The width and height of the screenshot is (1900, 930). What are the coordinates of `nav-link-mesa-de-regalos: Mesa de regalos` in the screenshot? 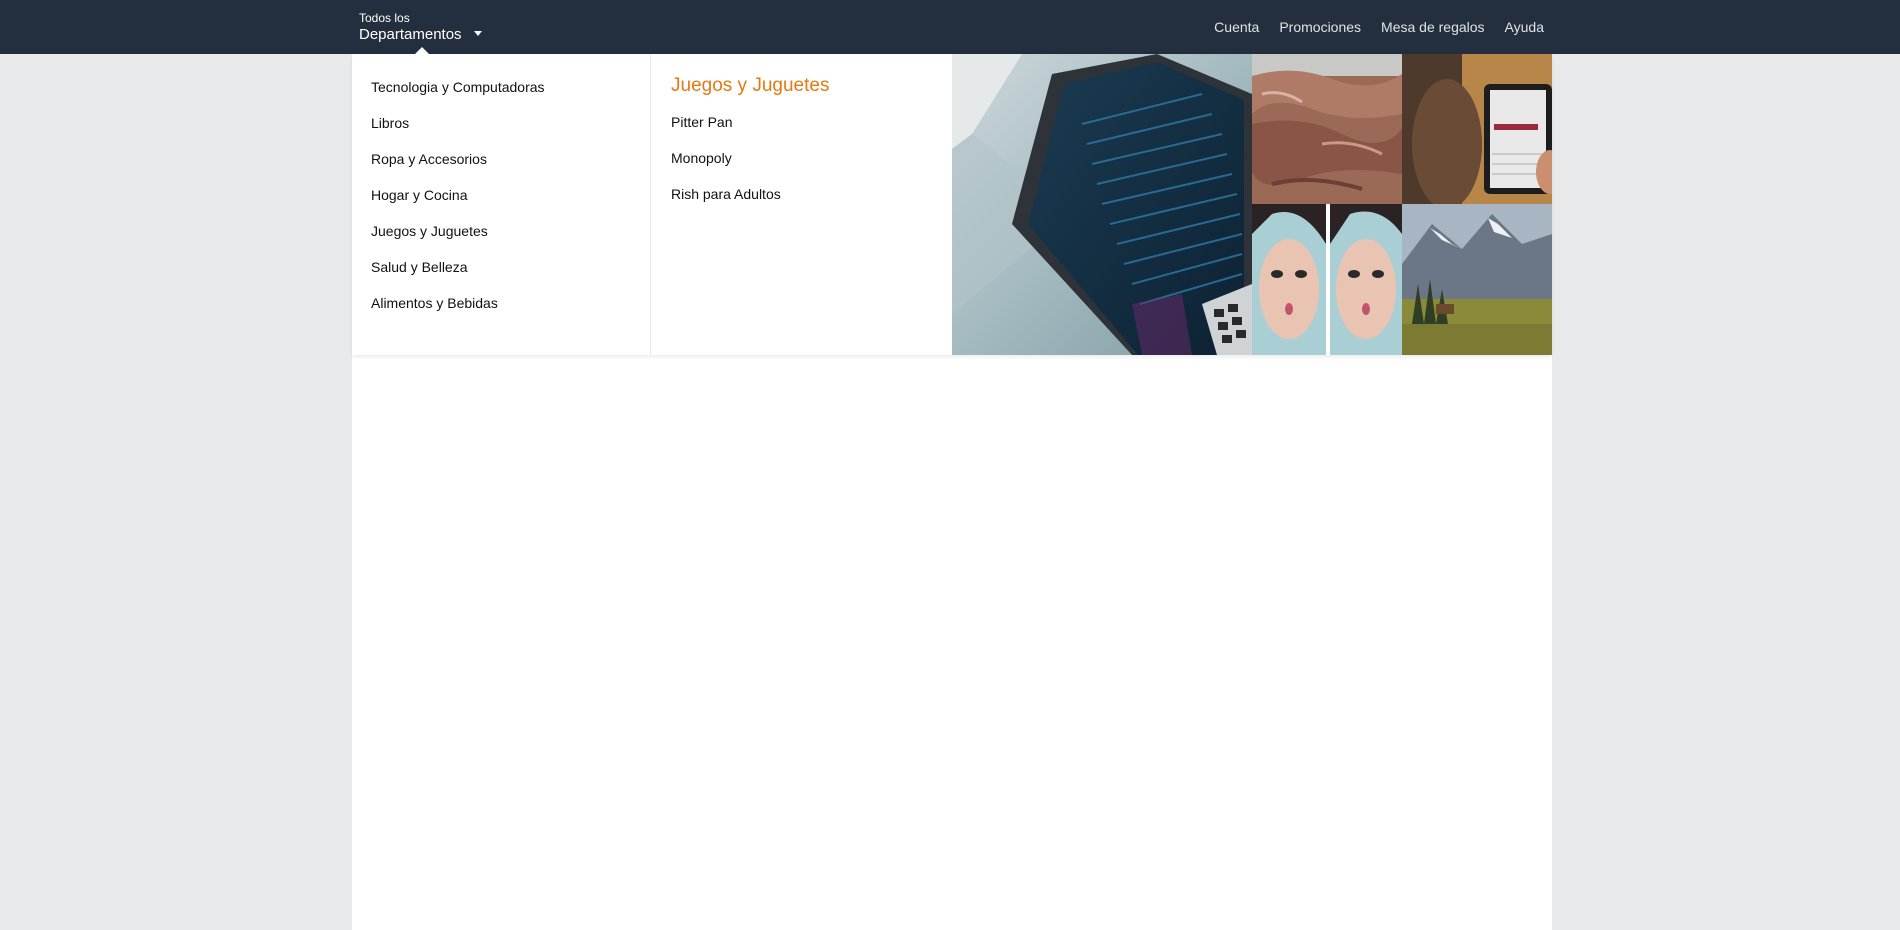 It's located at (1433, 27).